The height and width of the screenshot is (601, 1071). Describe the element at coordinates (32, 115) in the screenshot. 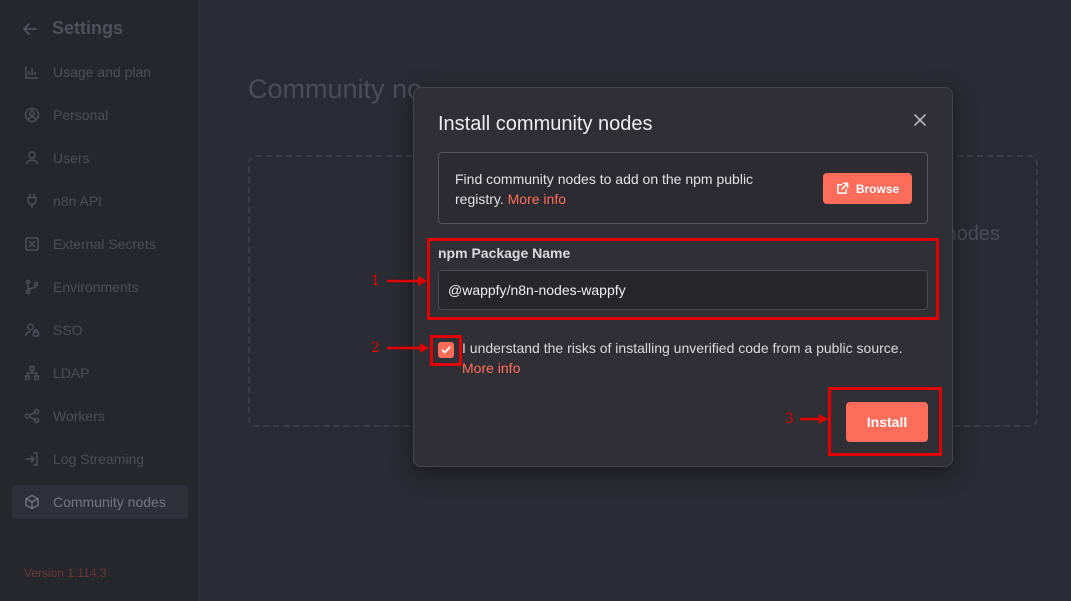

I see `user-circle-icon` at that location.